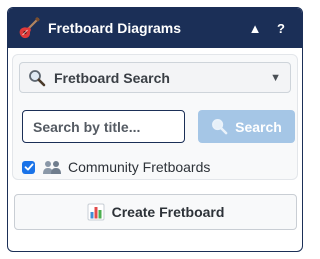 Image resolution: width=320 pixels, height=259 pixels. Describe the element at coordinates (52, 167) in the screenshot. I see `people-icon` at that location.